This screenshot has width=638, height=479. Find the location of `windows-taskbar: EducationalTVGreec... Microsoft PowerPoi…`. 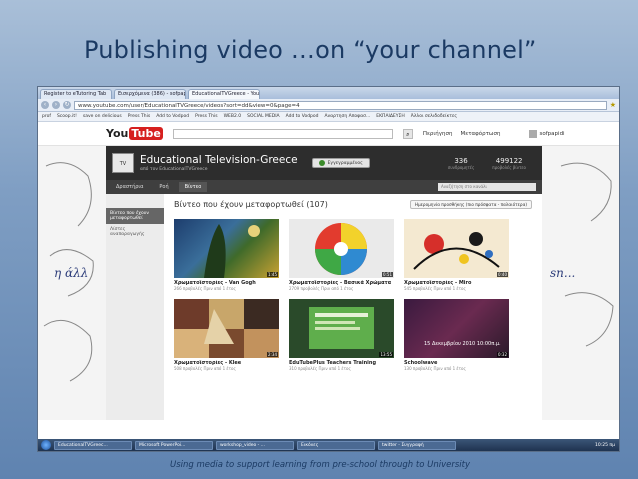

windows-taskbar: EducationalTVGreec... Microsoft PowerPoi… is located at coordinates (328, 445).